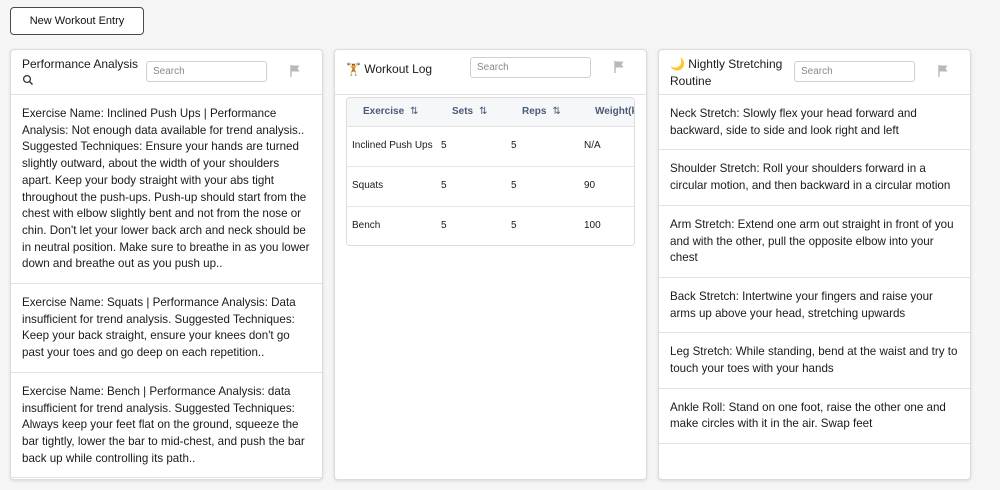 This screenshot has width=1000, height=490. What do you see at coordinates (606, 186) in the screenshot?
I see `cell-weight: 90` at bounding box center [606, 186].